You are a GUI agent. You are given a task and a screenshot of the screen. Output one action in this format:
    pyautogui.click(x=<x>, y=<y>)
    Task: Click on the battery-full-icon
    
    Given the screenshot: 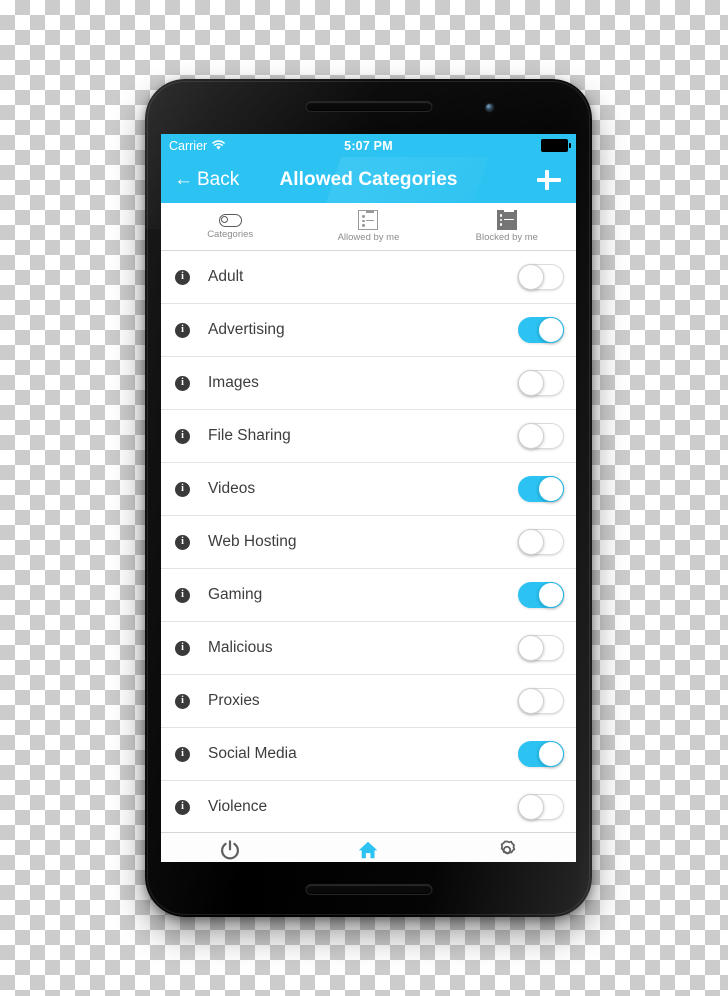 What is the action you would take?
    pyautogui.click(x=556, y=145)
    